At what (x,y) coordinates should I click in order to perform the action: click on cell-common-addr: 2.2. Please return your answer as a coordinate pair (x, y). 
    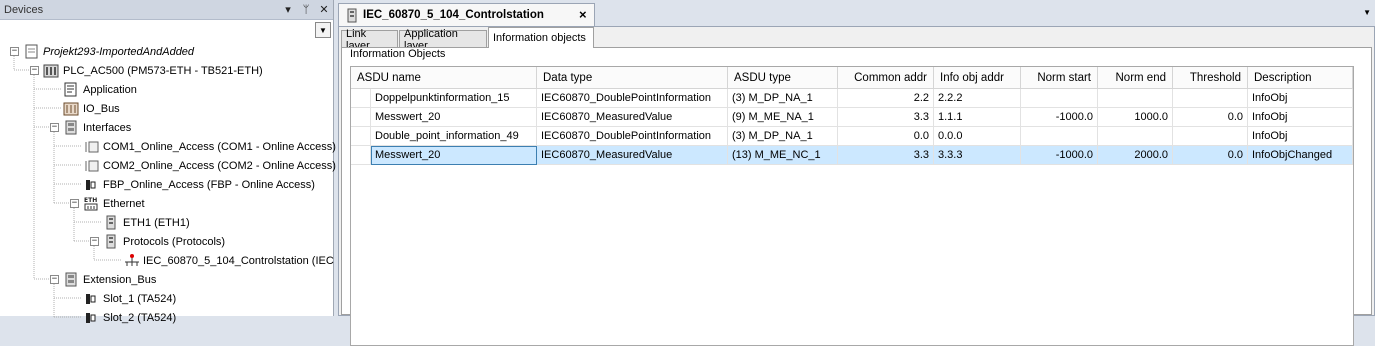
    Looking at the image, I should click on (886, 98).